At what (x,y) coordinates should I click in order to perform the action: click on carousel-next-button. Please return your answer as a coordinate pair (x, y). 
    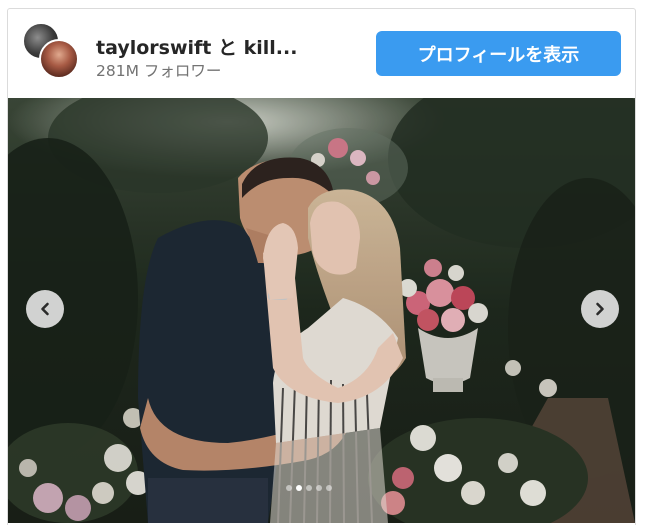
    Looking at the image, I should click on (600, 309).